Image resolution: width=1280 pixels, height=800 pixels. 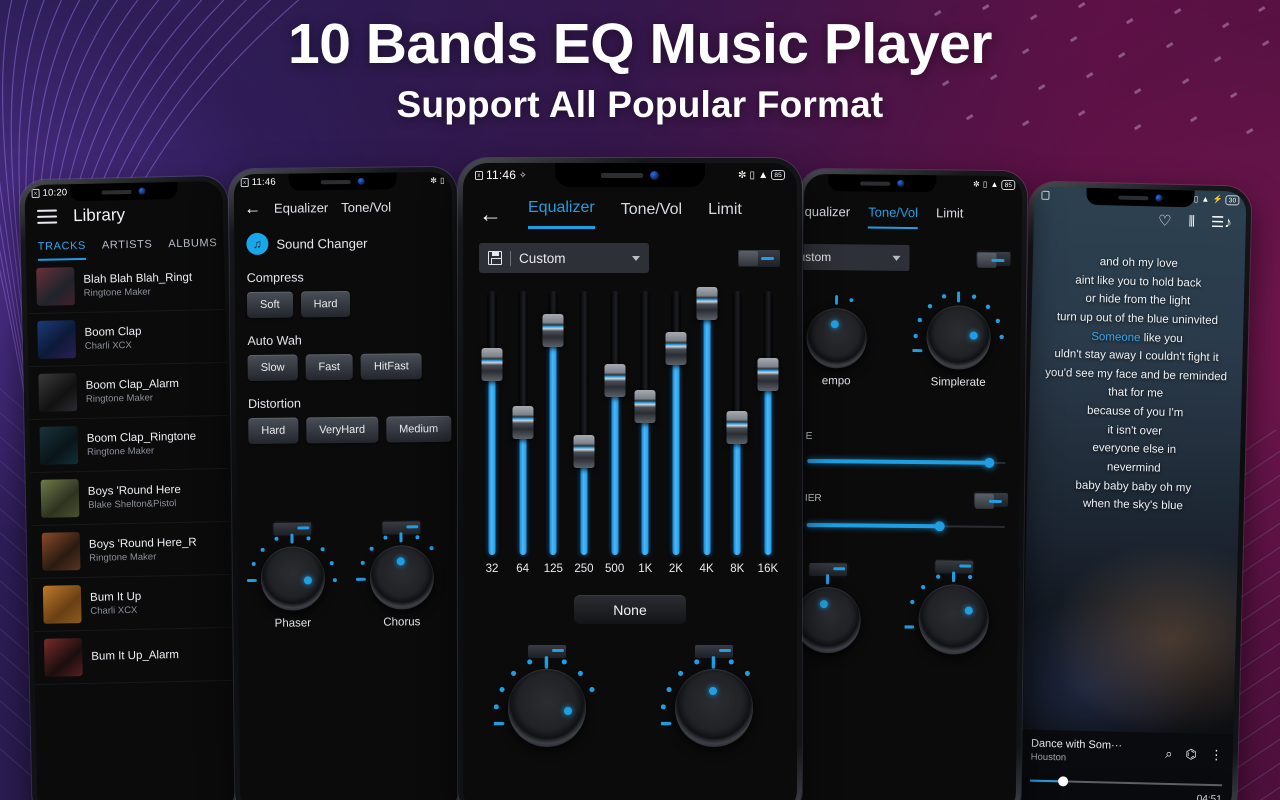 What do you see at coordinates (954, 567) in the screenshot?
I see `extra-right-toggle` at bounding box center [954, 567].